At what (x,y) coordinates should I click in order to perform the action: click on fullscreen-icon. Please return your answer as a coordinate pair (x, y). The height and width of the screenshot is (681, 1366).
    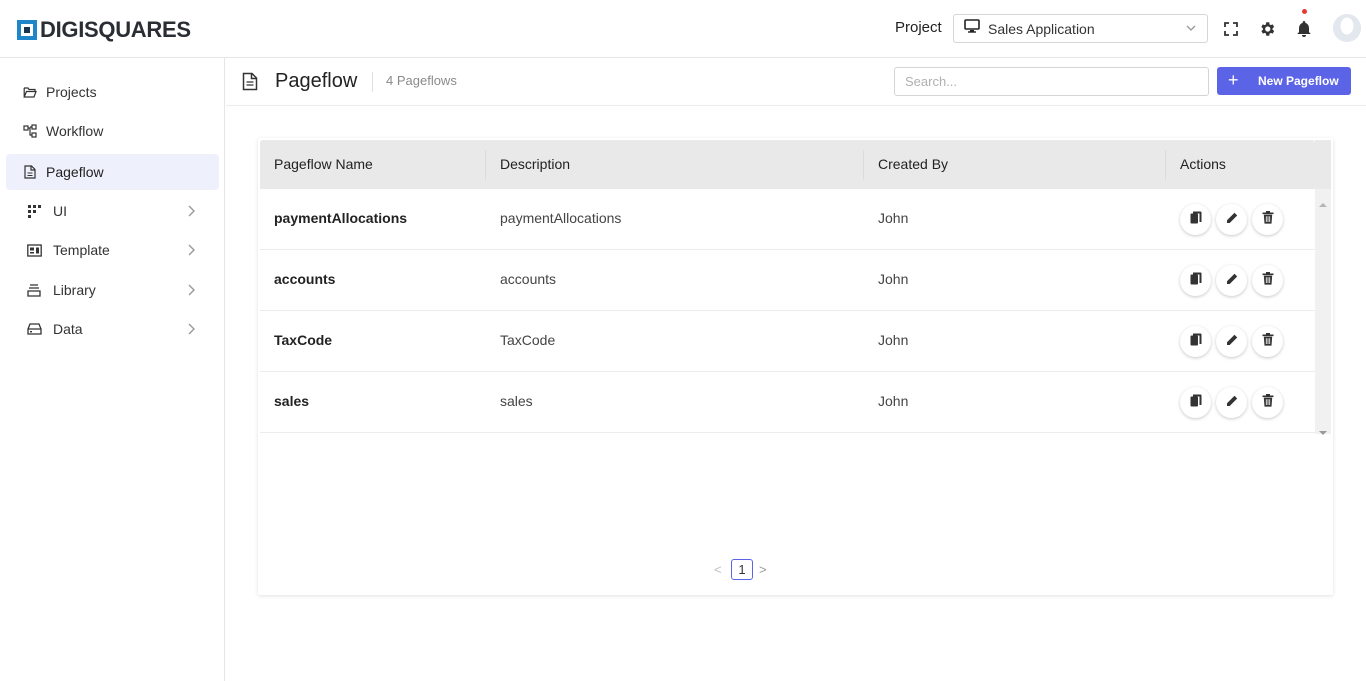
    Looking at the image, I should click on (1231, 29).